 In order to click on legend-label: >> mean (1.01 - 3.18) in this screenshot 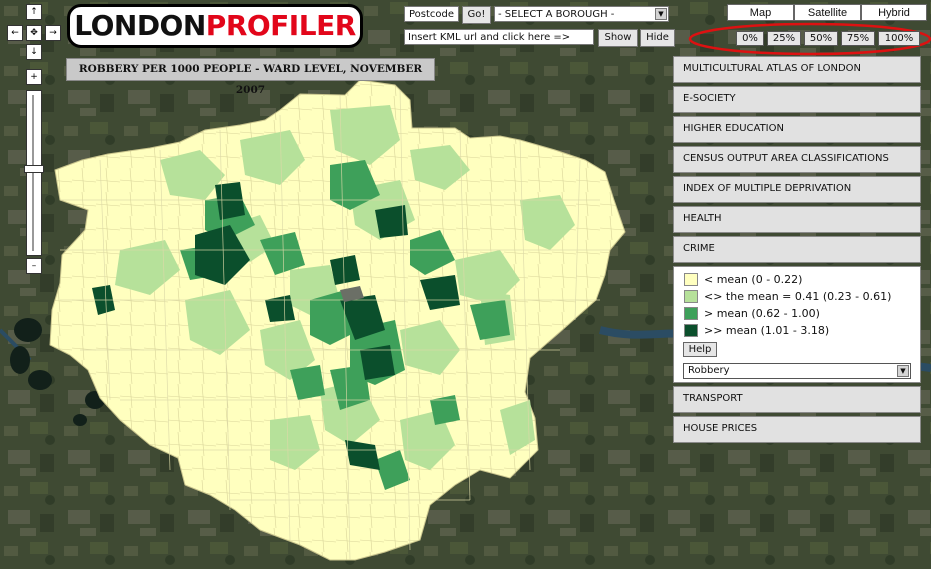, I will do `click(767, 330)`.